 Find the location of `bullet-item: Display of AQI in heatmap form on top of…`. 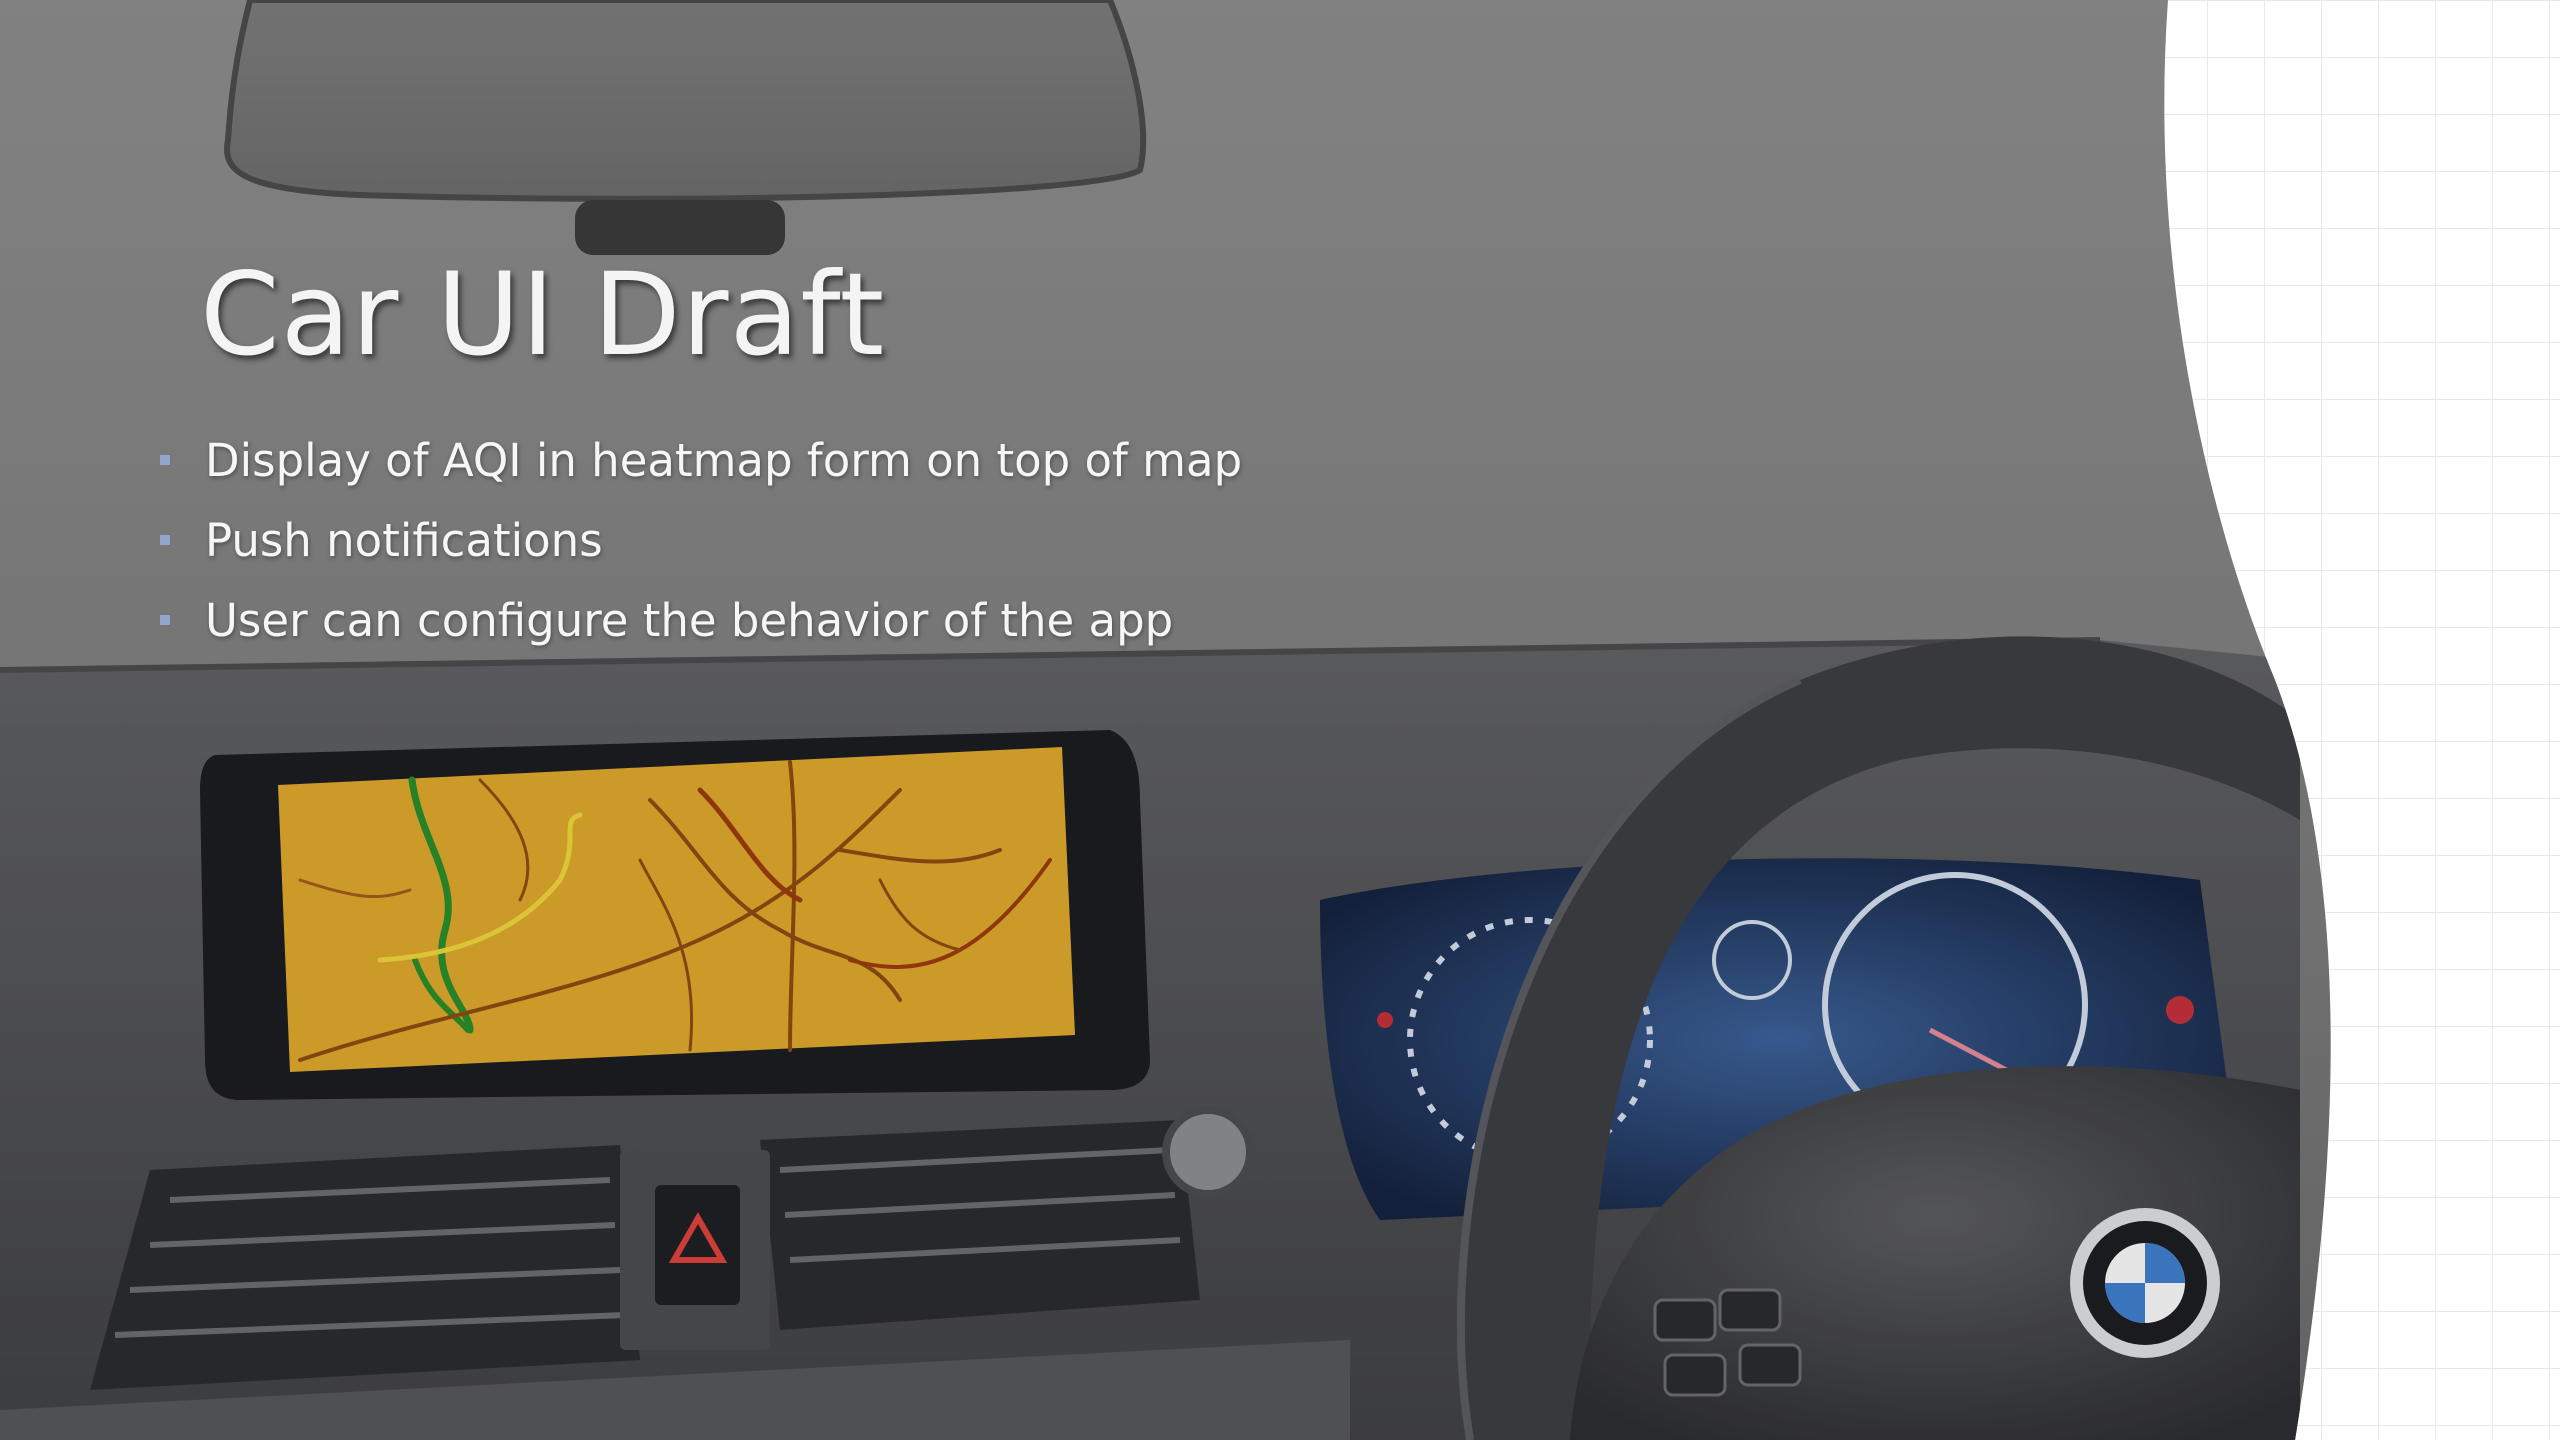

bullet-item: Display of AQI in heatmap form on top of… is located at coordinates (701, 460).